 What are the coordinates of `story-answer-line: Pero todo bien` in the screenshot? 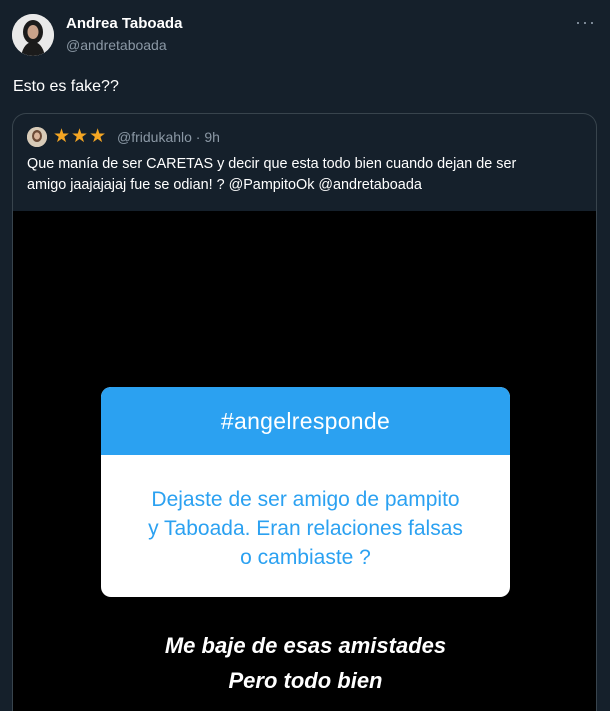 It's located at (305, 680).